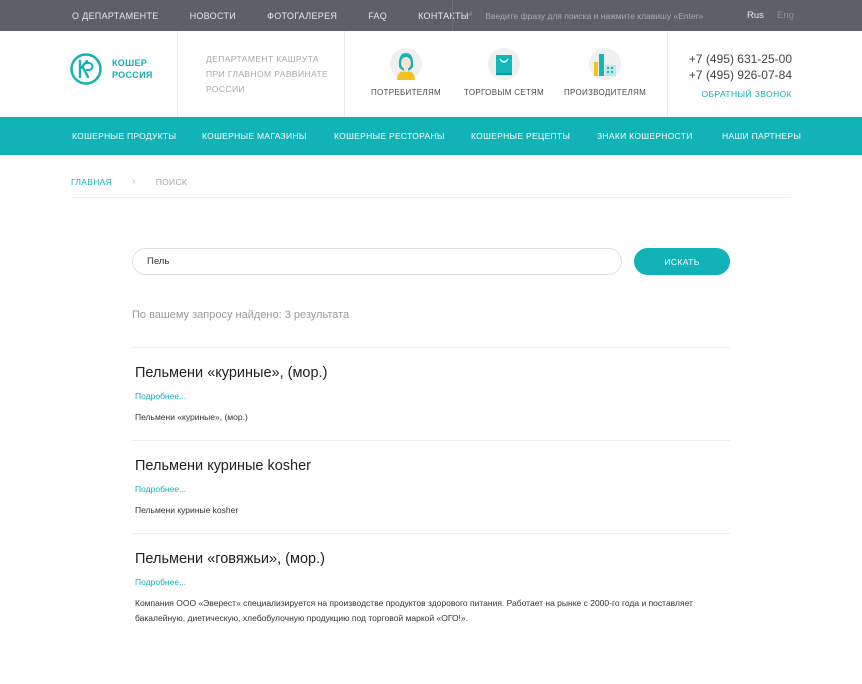 This screenshot has width=862, height=684. I want to click on logo-line-2: РОССИЯ, so click(132, 75).